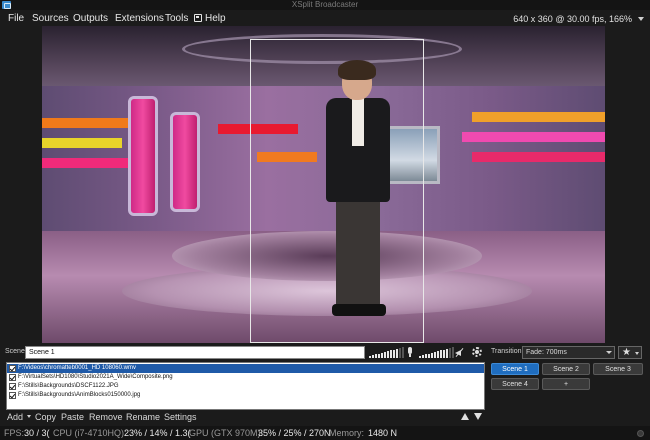  What do you see at coordinates (245, 368) in the screenshot?
I see `source-row: F:\Videos\chromatteb0001_HD 108060.wmv` at bounding box center [245, 368].